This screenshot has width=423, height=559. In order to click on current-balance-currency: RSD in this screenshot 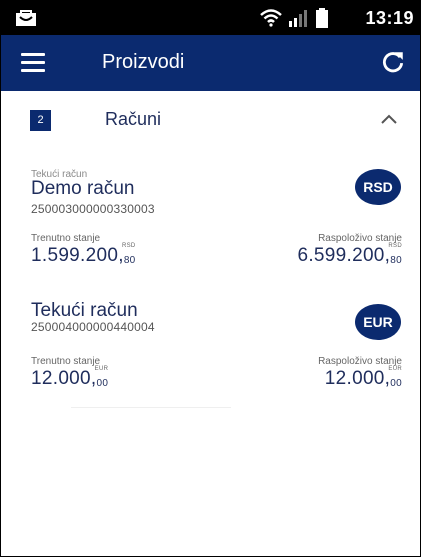, I will do `click(128, 246)`.